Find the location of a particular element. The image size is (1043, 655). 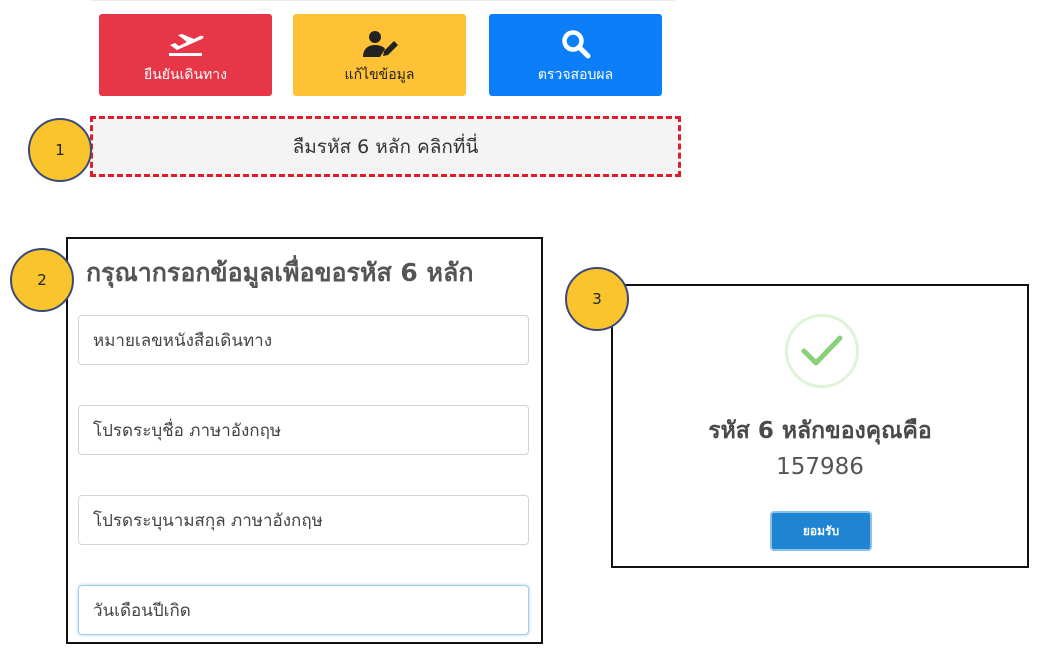

user-edit-icon is located at coordinates (380, 44).